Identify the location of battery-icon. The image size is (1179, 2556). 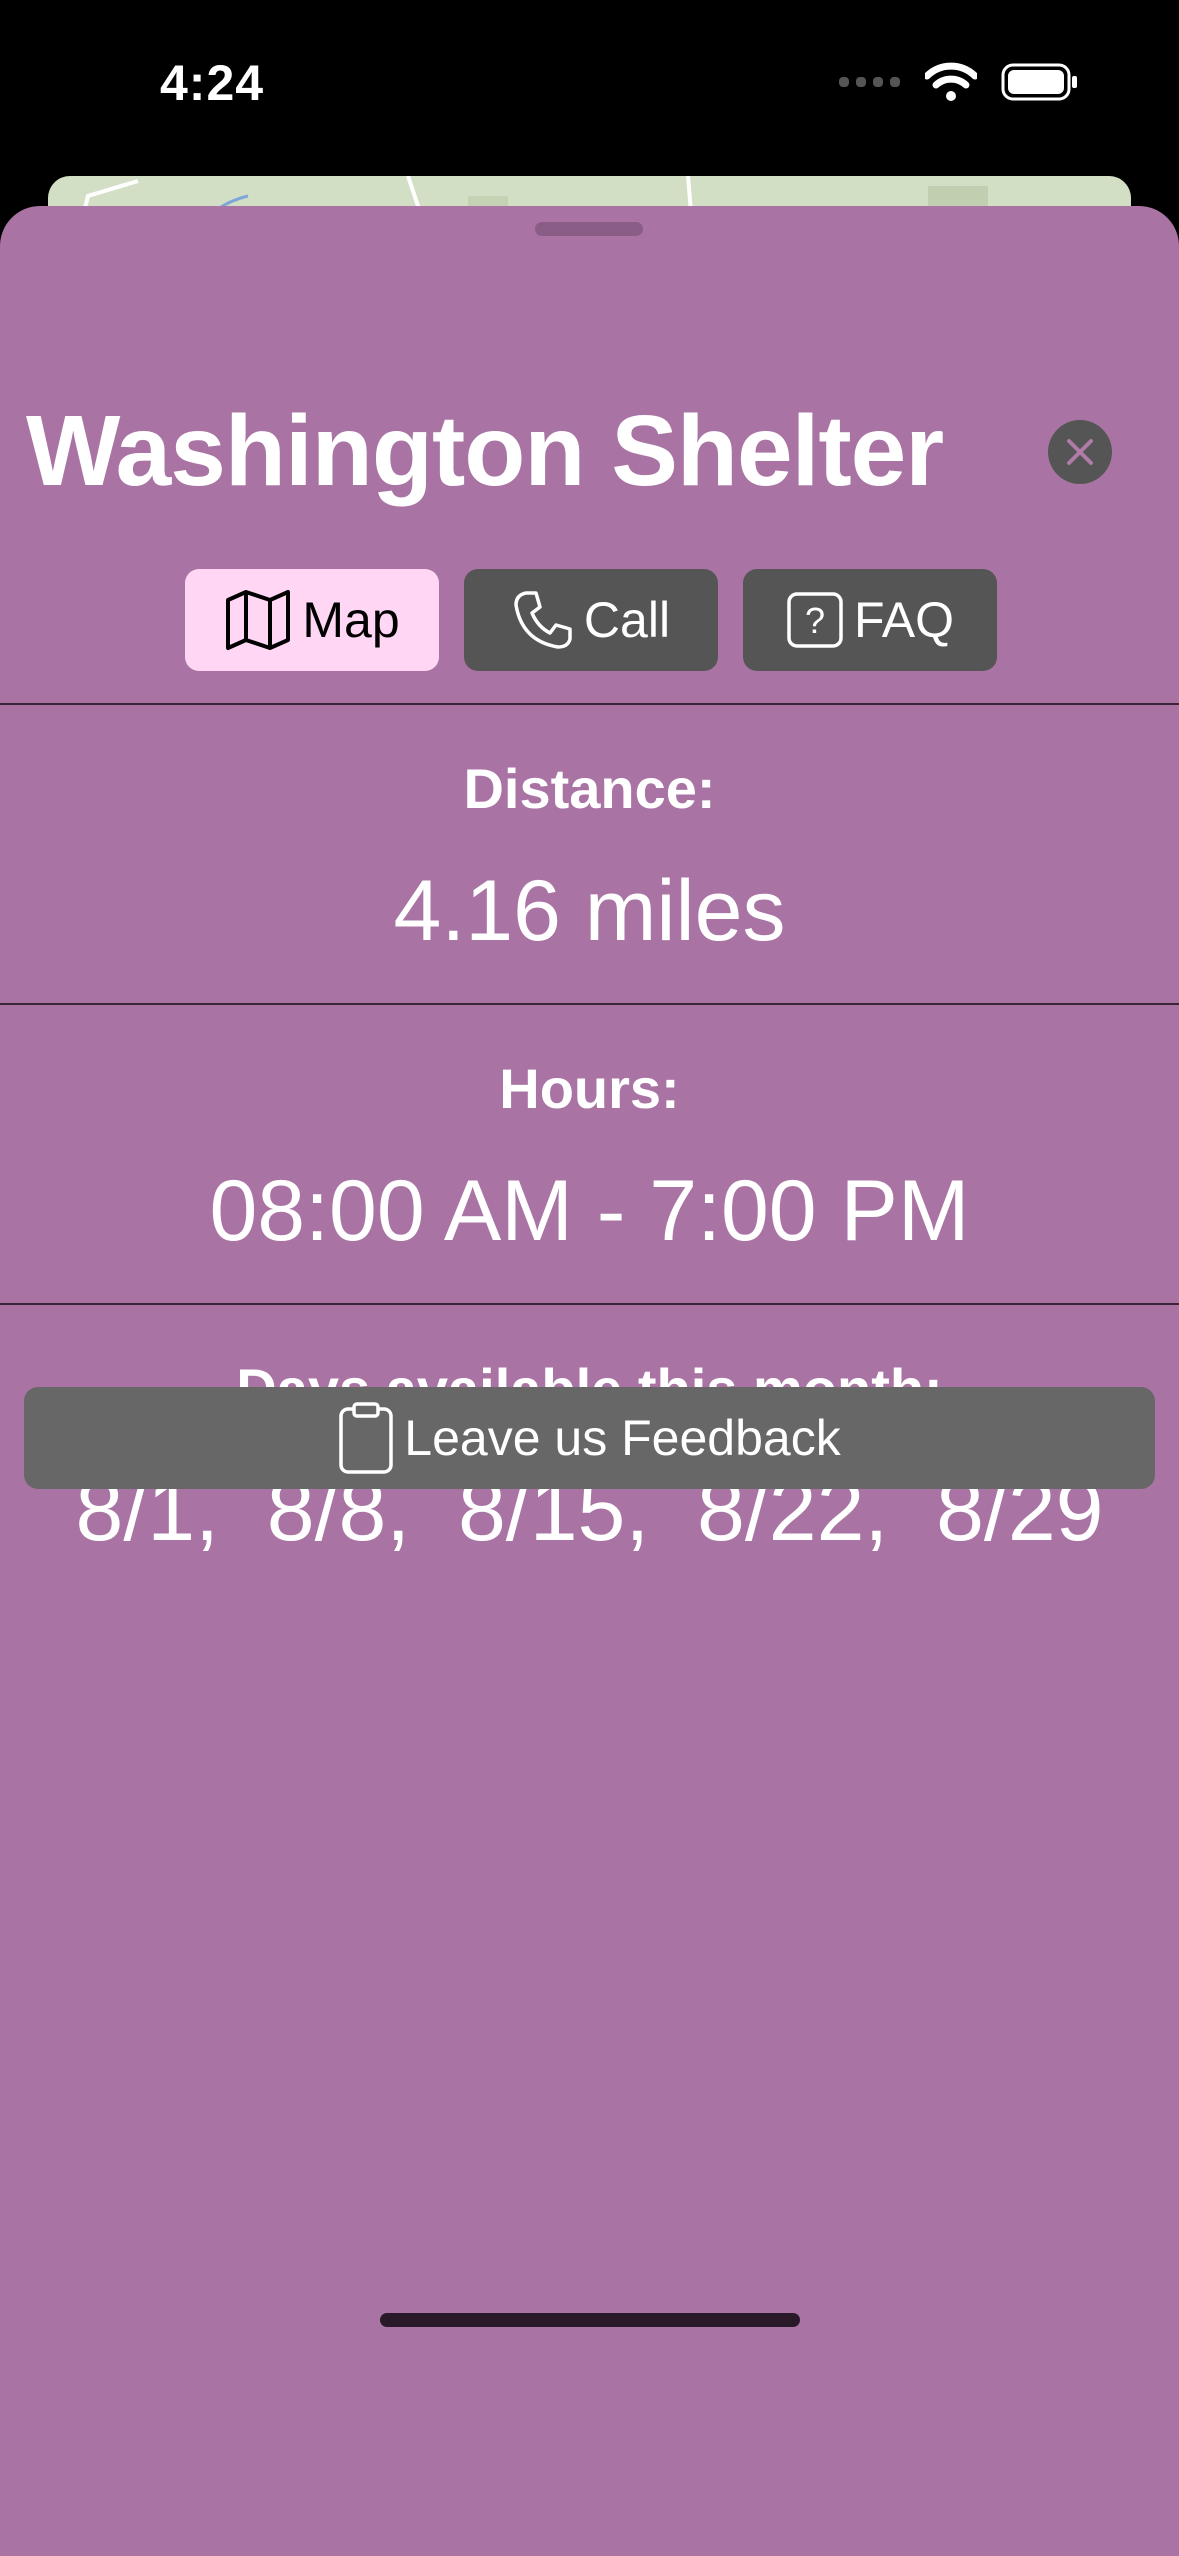
(1039, 82).